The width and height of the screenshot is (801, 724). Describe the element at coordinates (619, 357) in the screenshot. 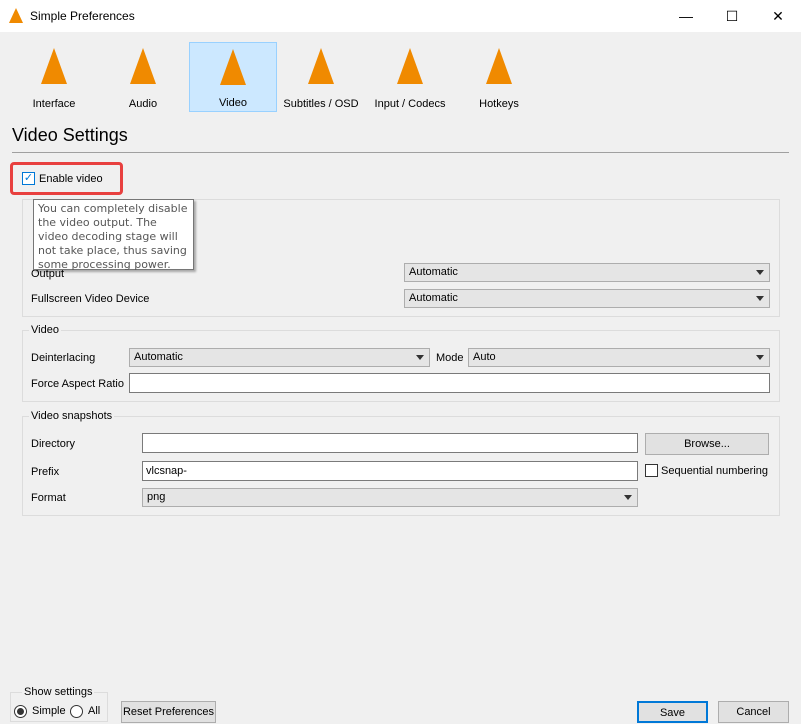

I see `mode-select: Auto` at that location.